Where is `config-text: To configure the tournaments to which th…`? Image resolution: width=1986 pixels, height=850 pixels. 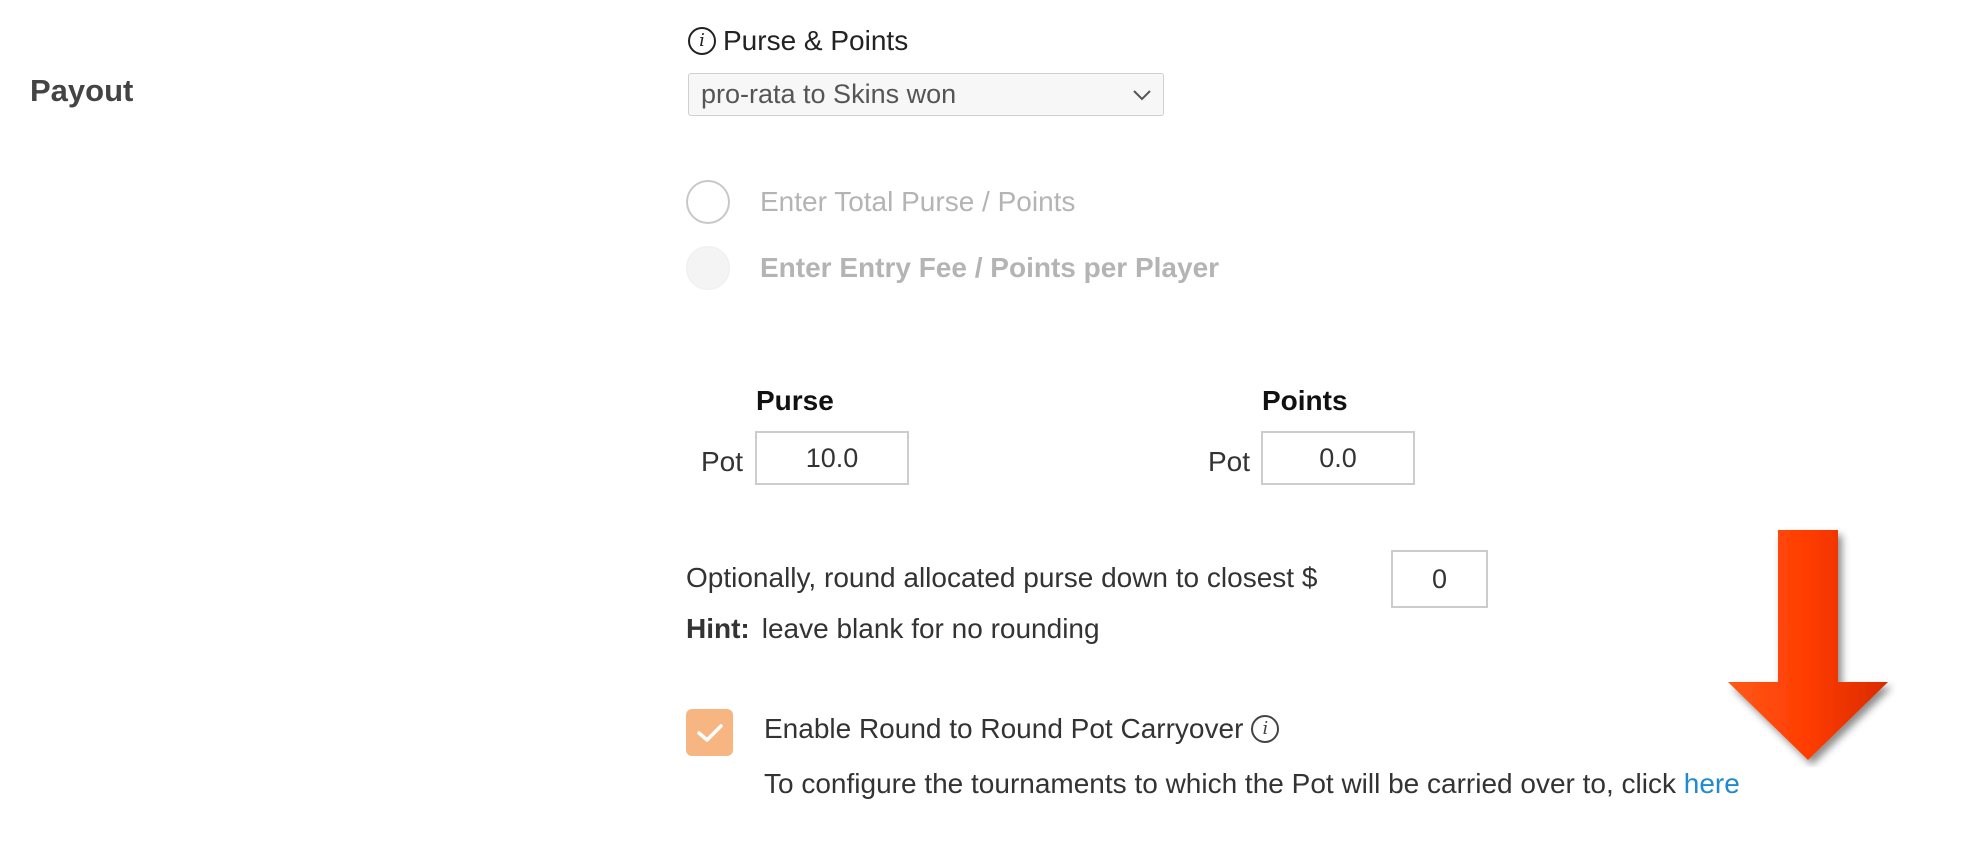 config-text: To configure the tournaments to which th… is located at coordinates (1220, 783).